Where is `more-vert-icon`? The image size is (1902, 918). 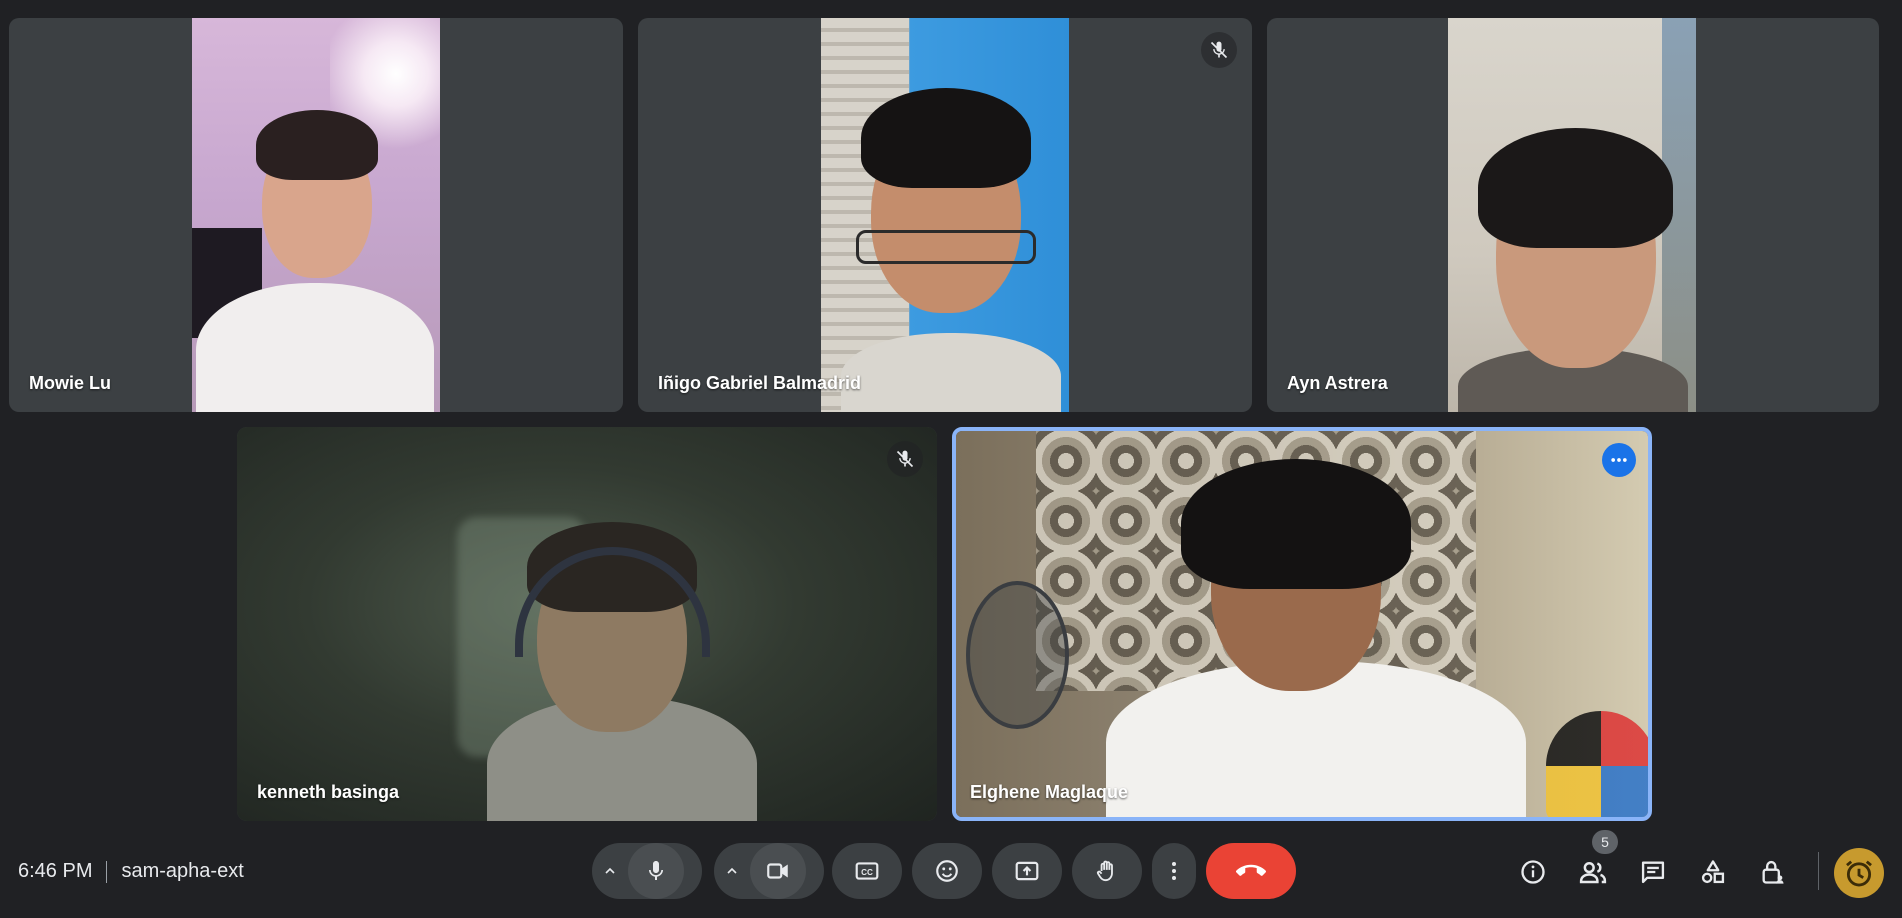
more-vert-icon is located at coordinates (1174, 871).